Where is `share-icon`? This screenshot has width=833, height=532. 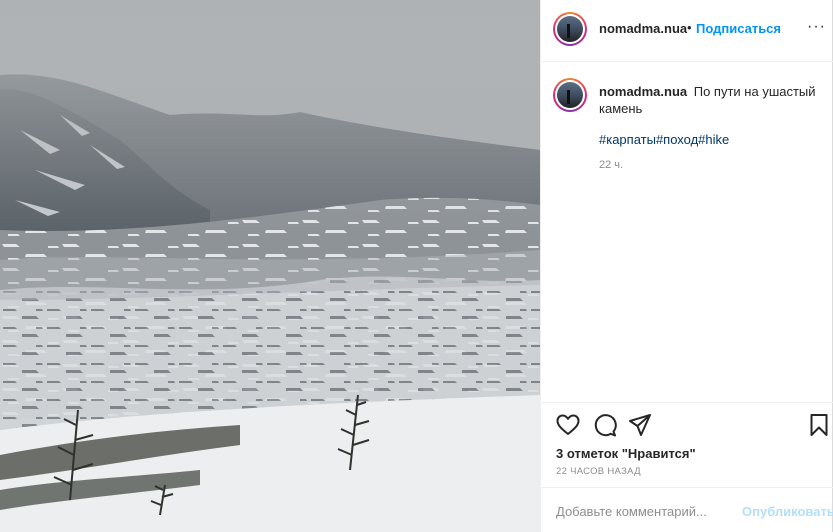
share-icon is located at coordinates (640, 425).